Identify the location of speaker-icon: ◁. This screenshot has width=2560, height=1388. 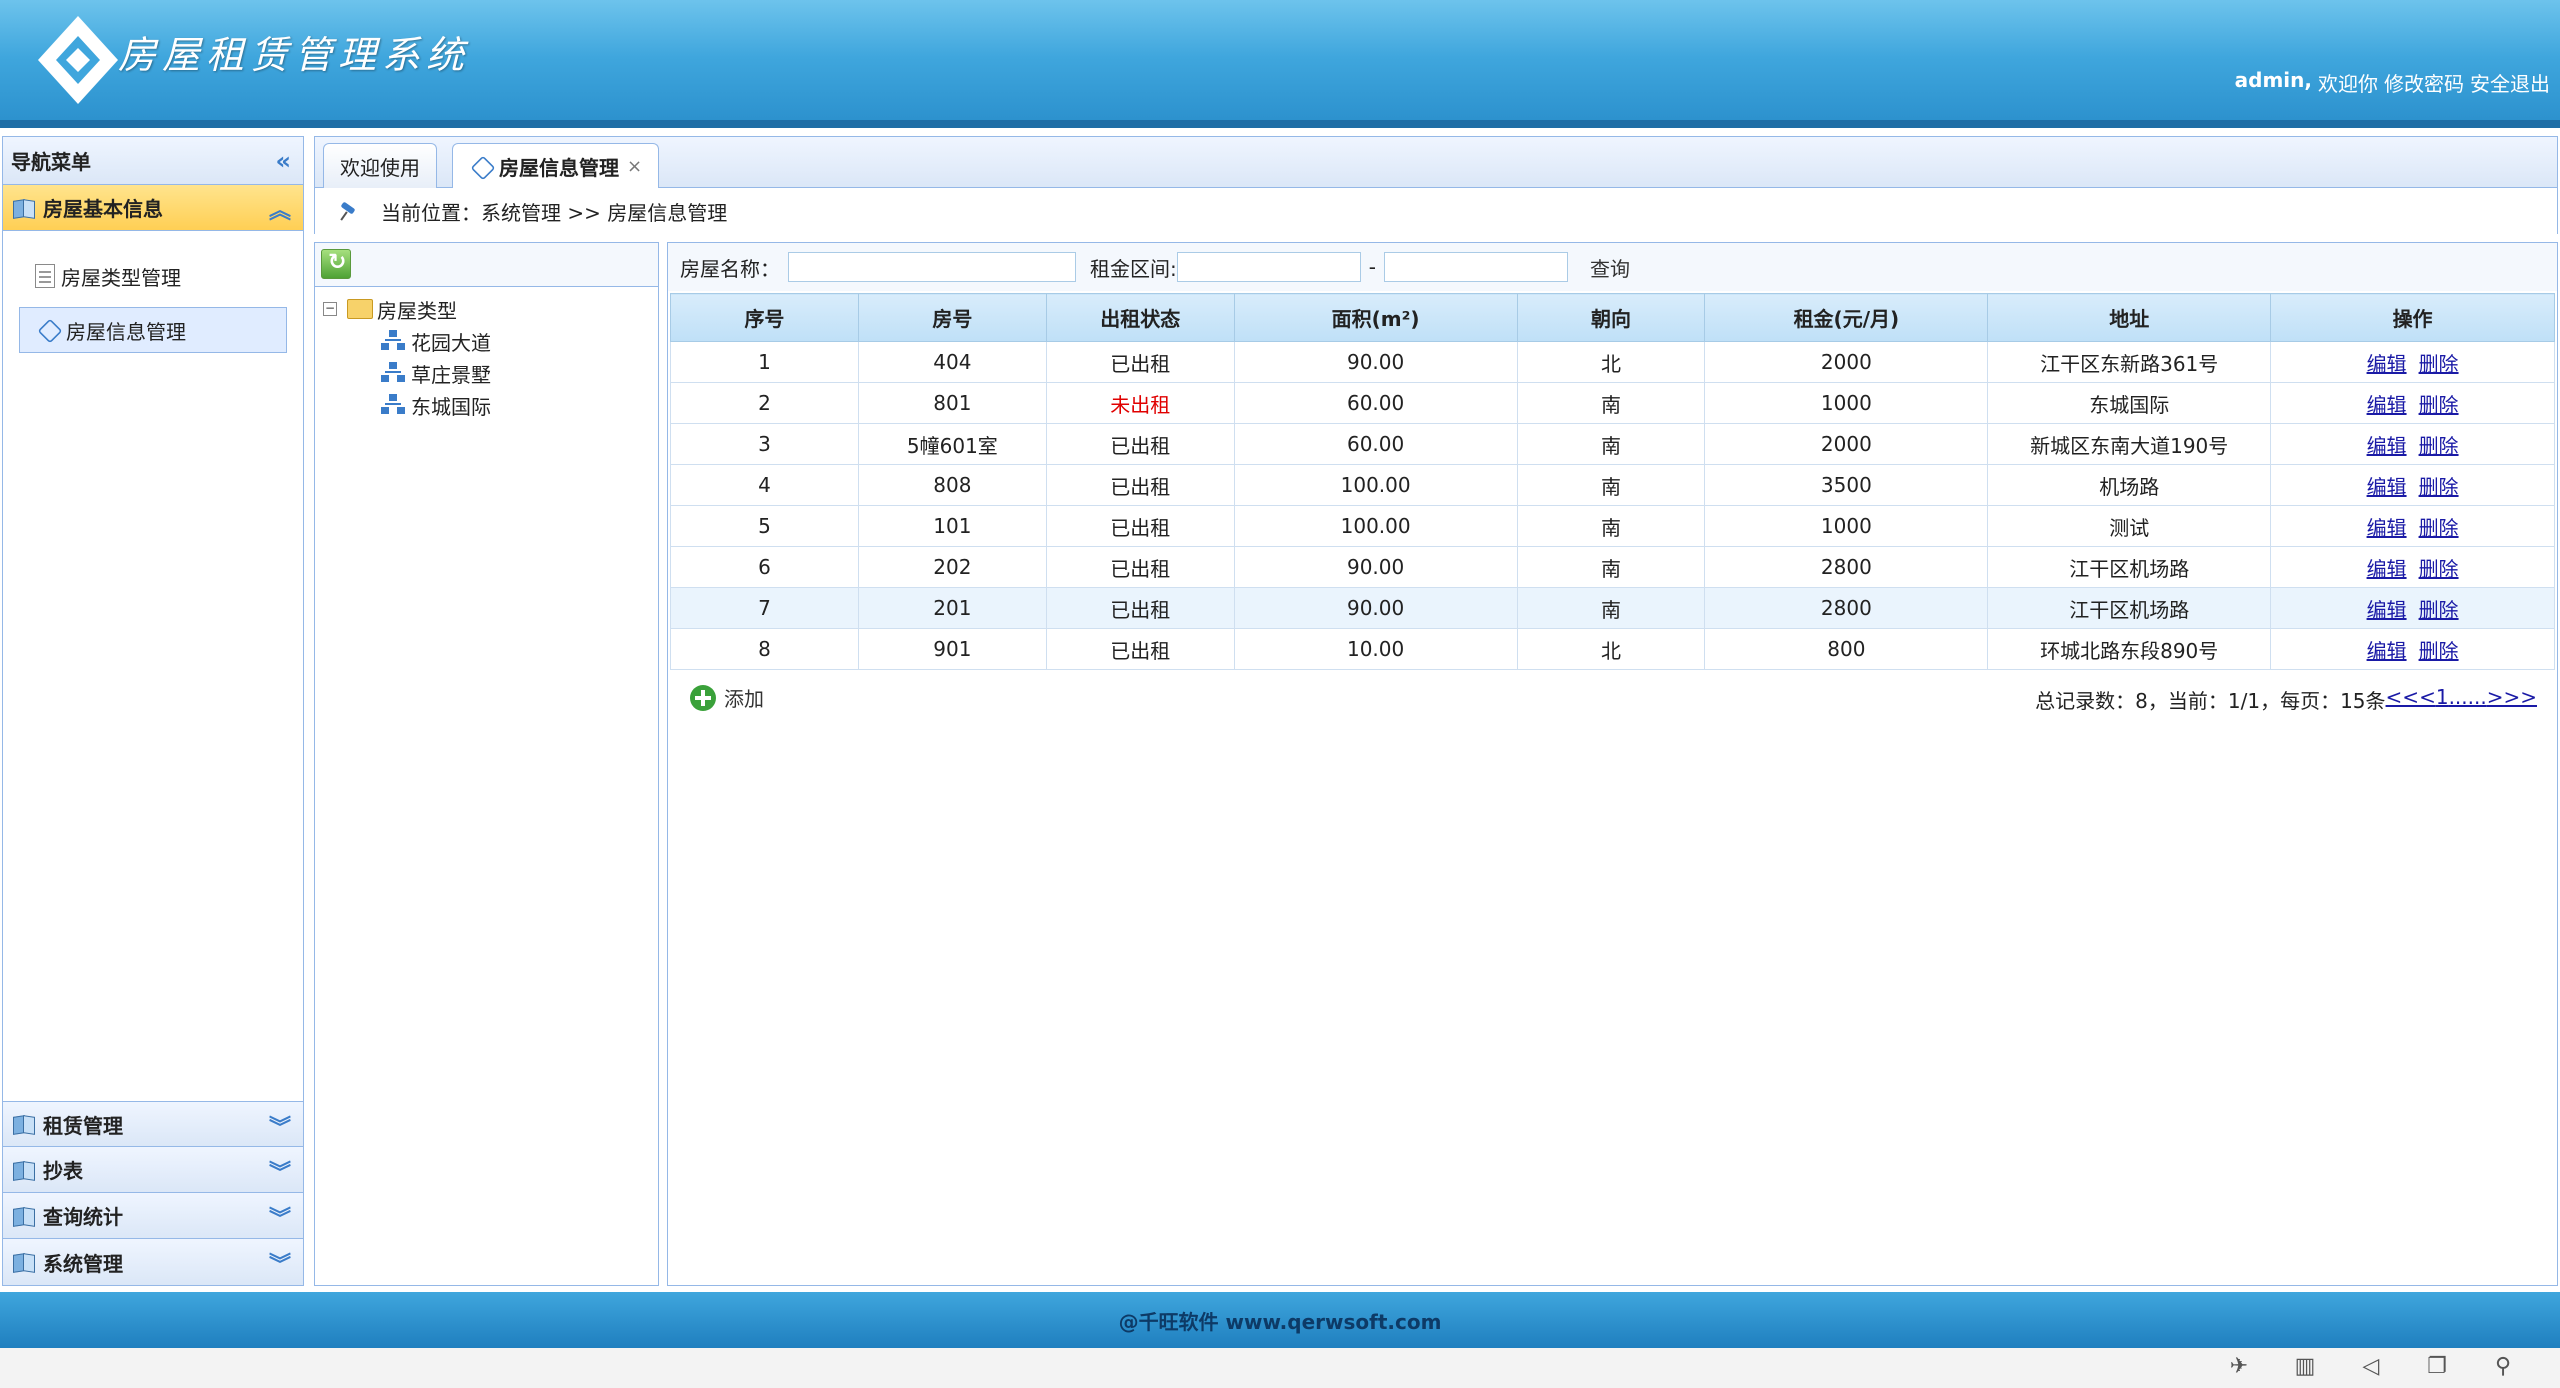
(2371, 1367).